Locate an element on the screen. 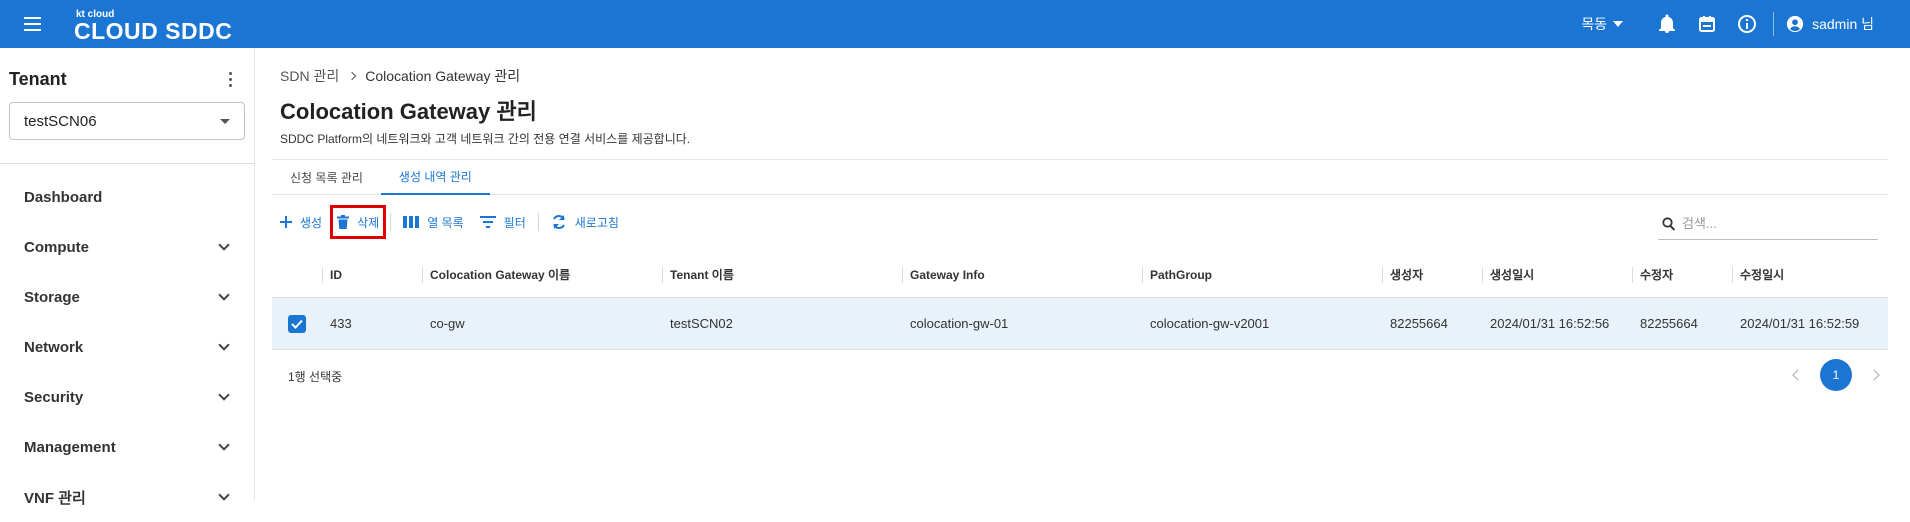 This screenshot has width=1910, height=522. column-header-gateway-name: Colocation Gateway 이름 is located at coordinates (542, 274).